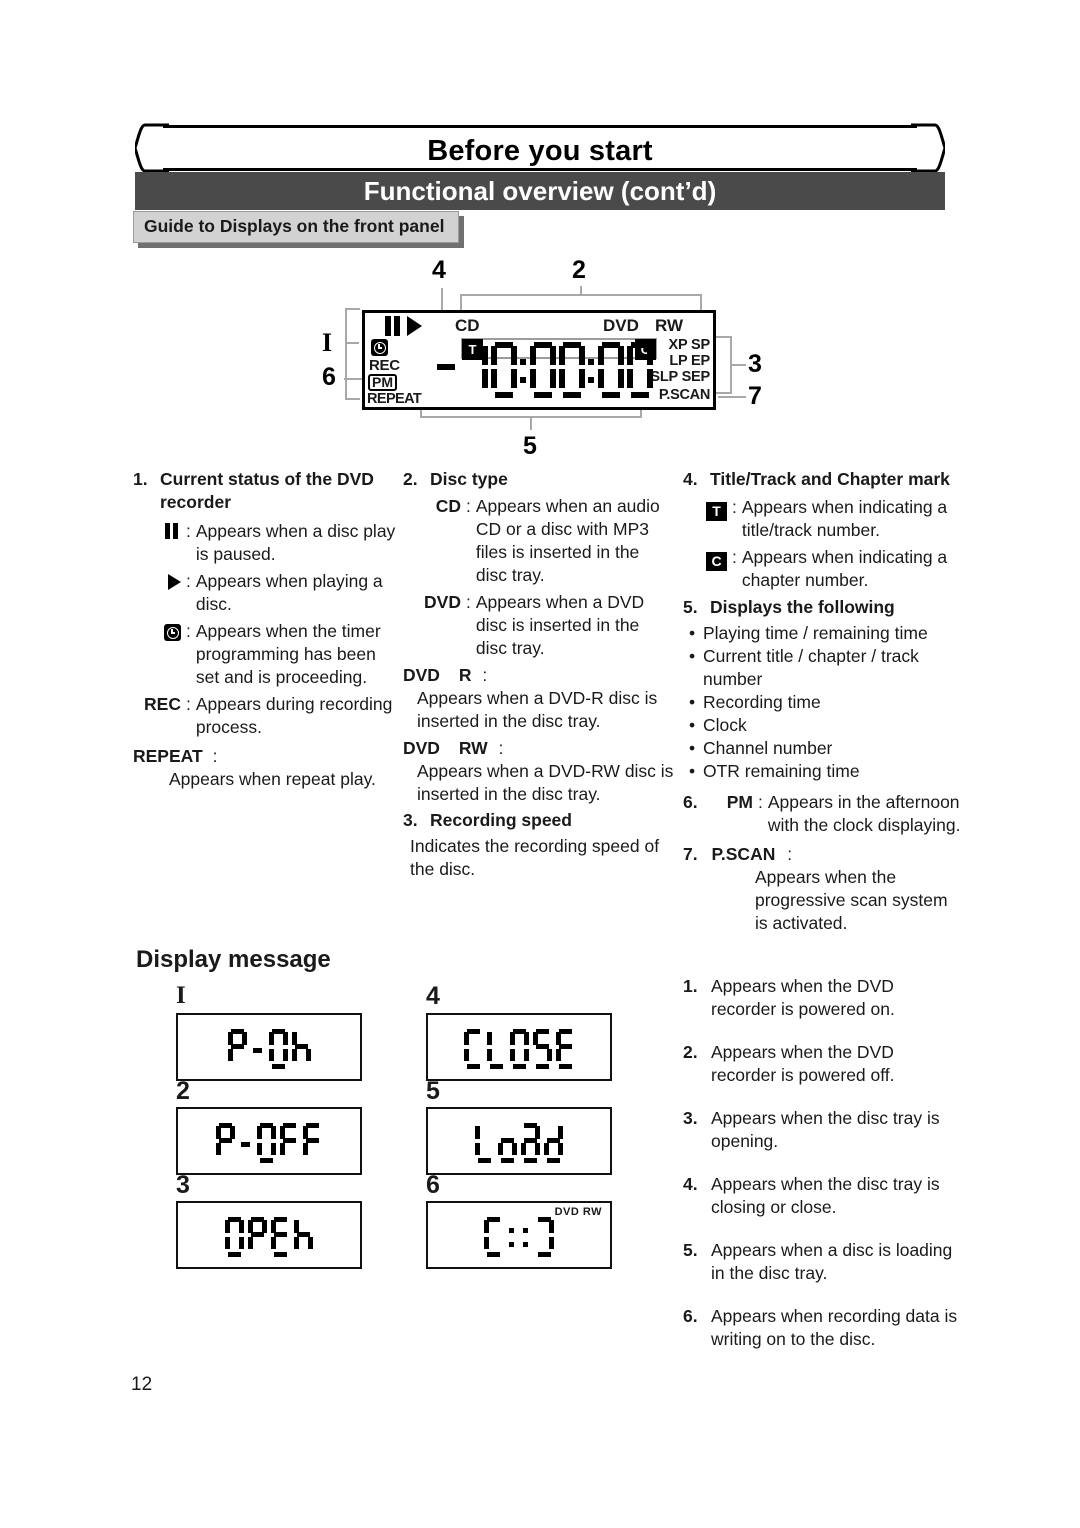 Image resolution: width=1080 pixels, height=1528 pixels. I want to click on pause-bar-left-icon, so click(388, 326).